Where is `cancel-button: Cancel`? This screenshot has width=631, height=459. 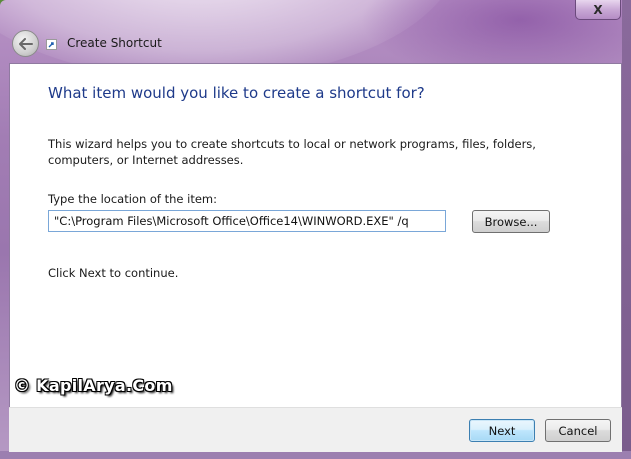 cancel-button: Cancel is located at coordinates (578, 430).